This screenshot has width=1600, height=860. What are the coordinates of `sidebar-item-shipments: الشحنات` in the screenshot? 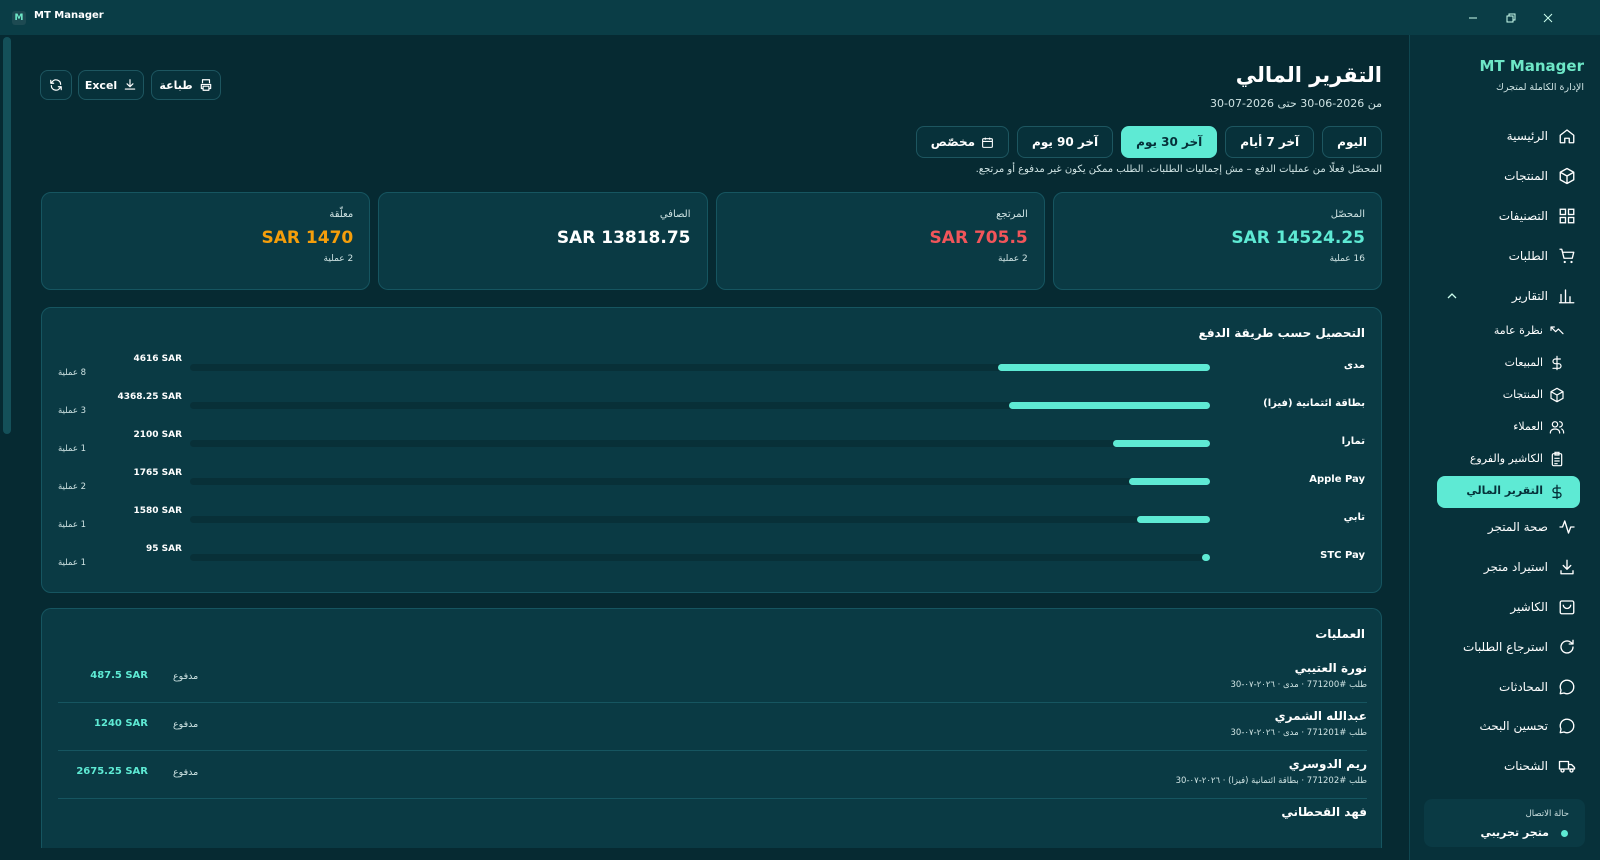 It's located at (1504, 767).